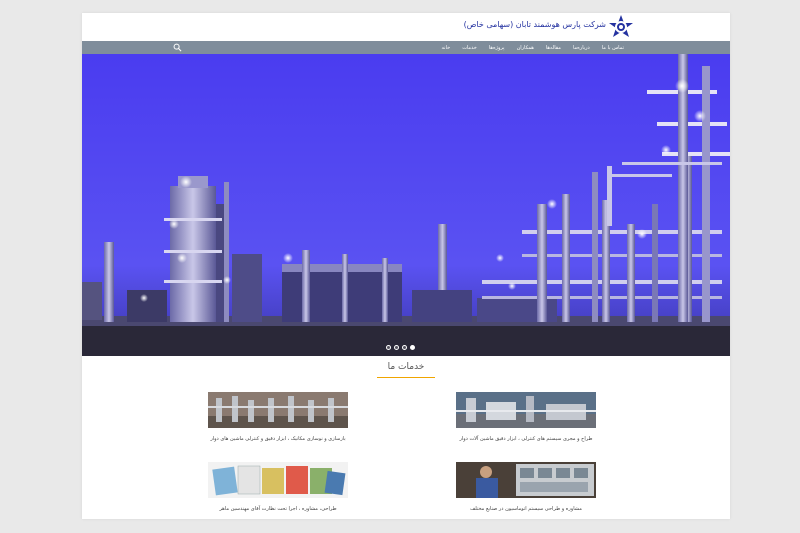  Describe the element at coordinates (497, 48) in the screenshot. I see `nav-item-projects: پروژه‌ها` at that location.